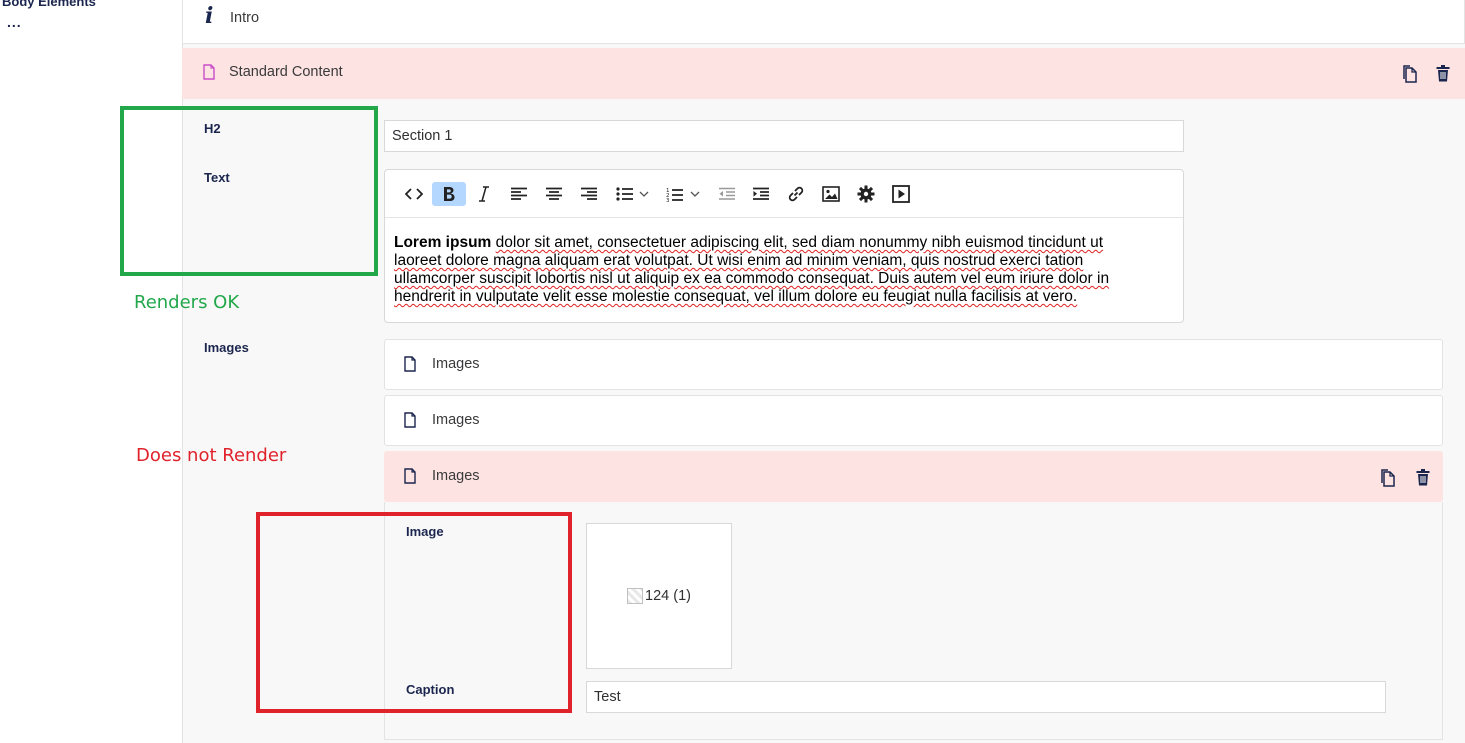 Image resolution: width=1465 pixels, height=743 pixels. What do you see at coordinates (443, 242) in the screenshot?
I see `rte-bold-lead: Lorem ipsum` at bounding box center [443, 242].